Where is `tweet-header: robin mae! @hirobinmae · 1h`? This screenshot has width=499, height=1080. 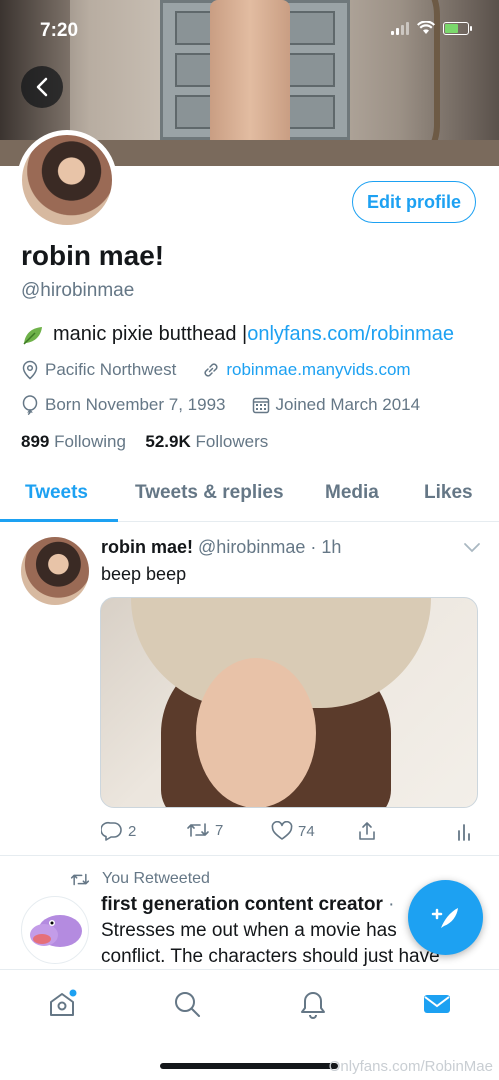
tweet-header: robin mae! @hirobinmae · 1h is located at coordinates (221, 547).